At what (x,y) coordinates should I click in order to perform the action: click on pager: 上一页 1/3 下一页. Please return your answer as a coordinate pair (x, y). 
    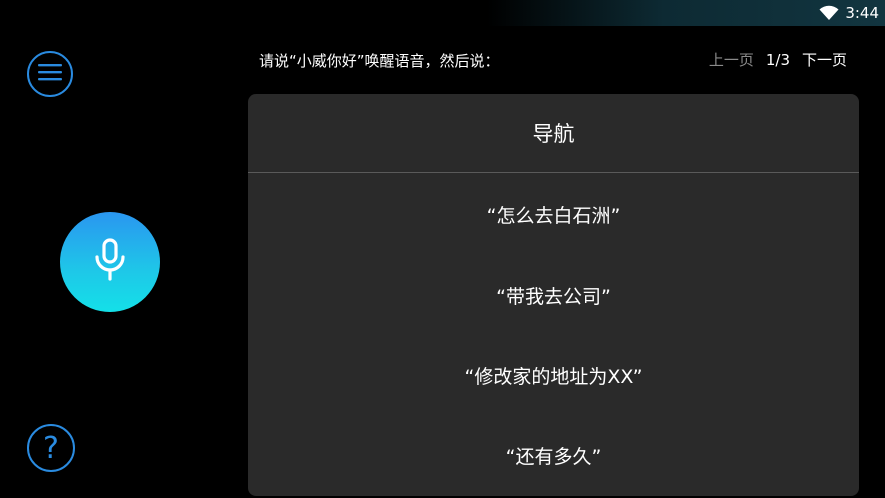
    Looking at the image, I should click on (778, 59).